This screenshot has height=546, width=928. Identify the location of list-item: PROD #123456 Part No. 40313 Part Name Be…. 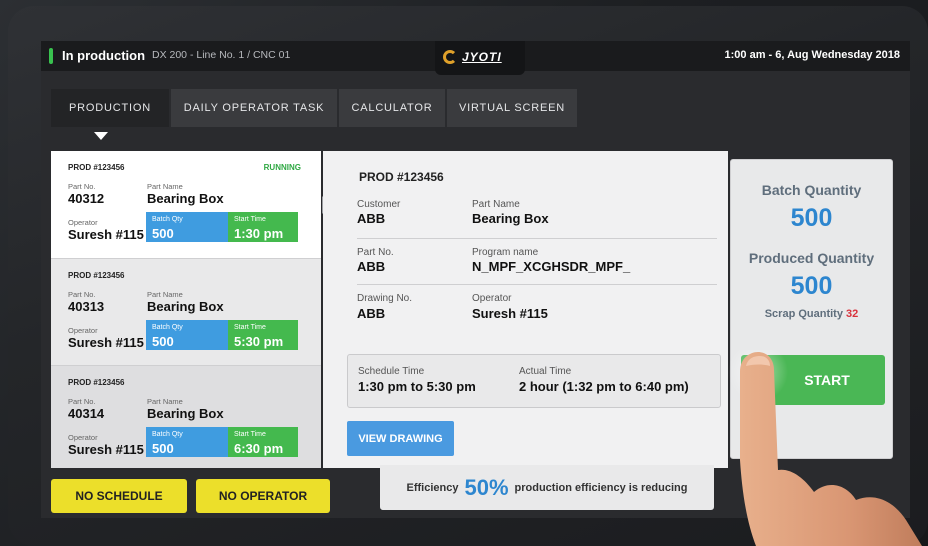
(186, 312).